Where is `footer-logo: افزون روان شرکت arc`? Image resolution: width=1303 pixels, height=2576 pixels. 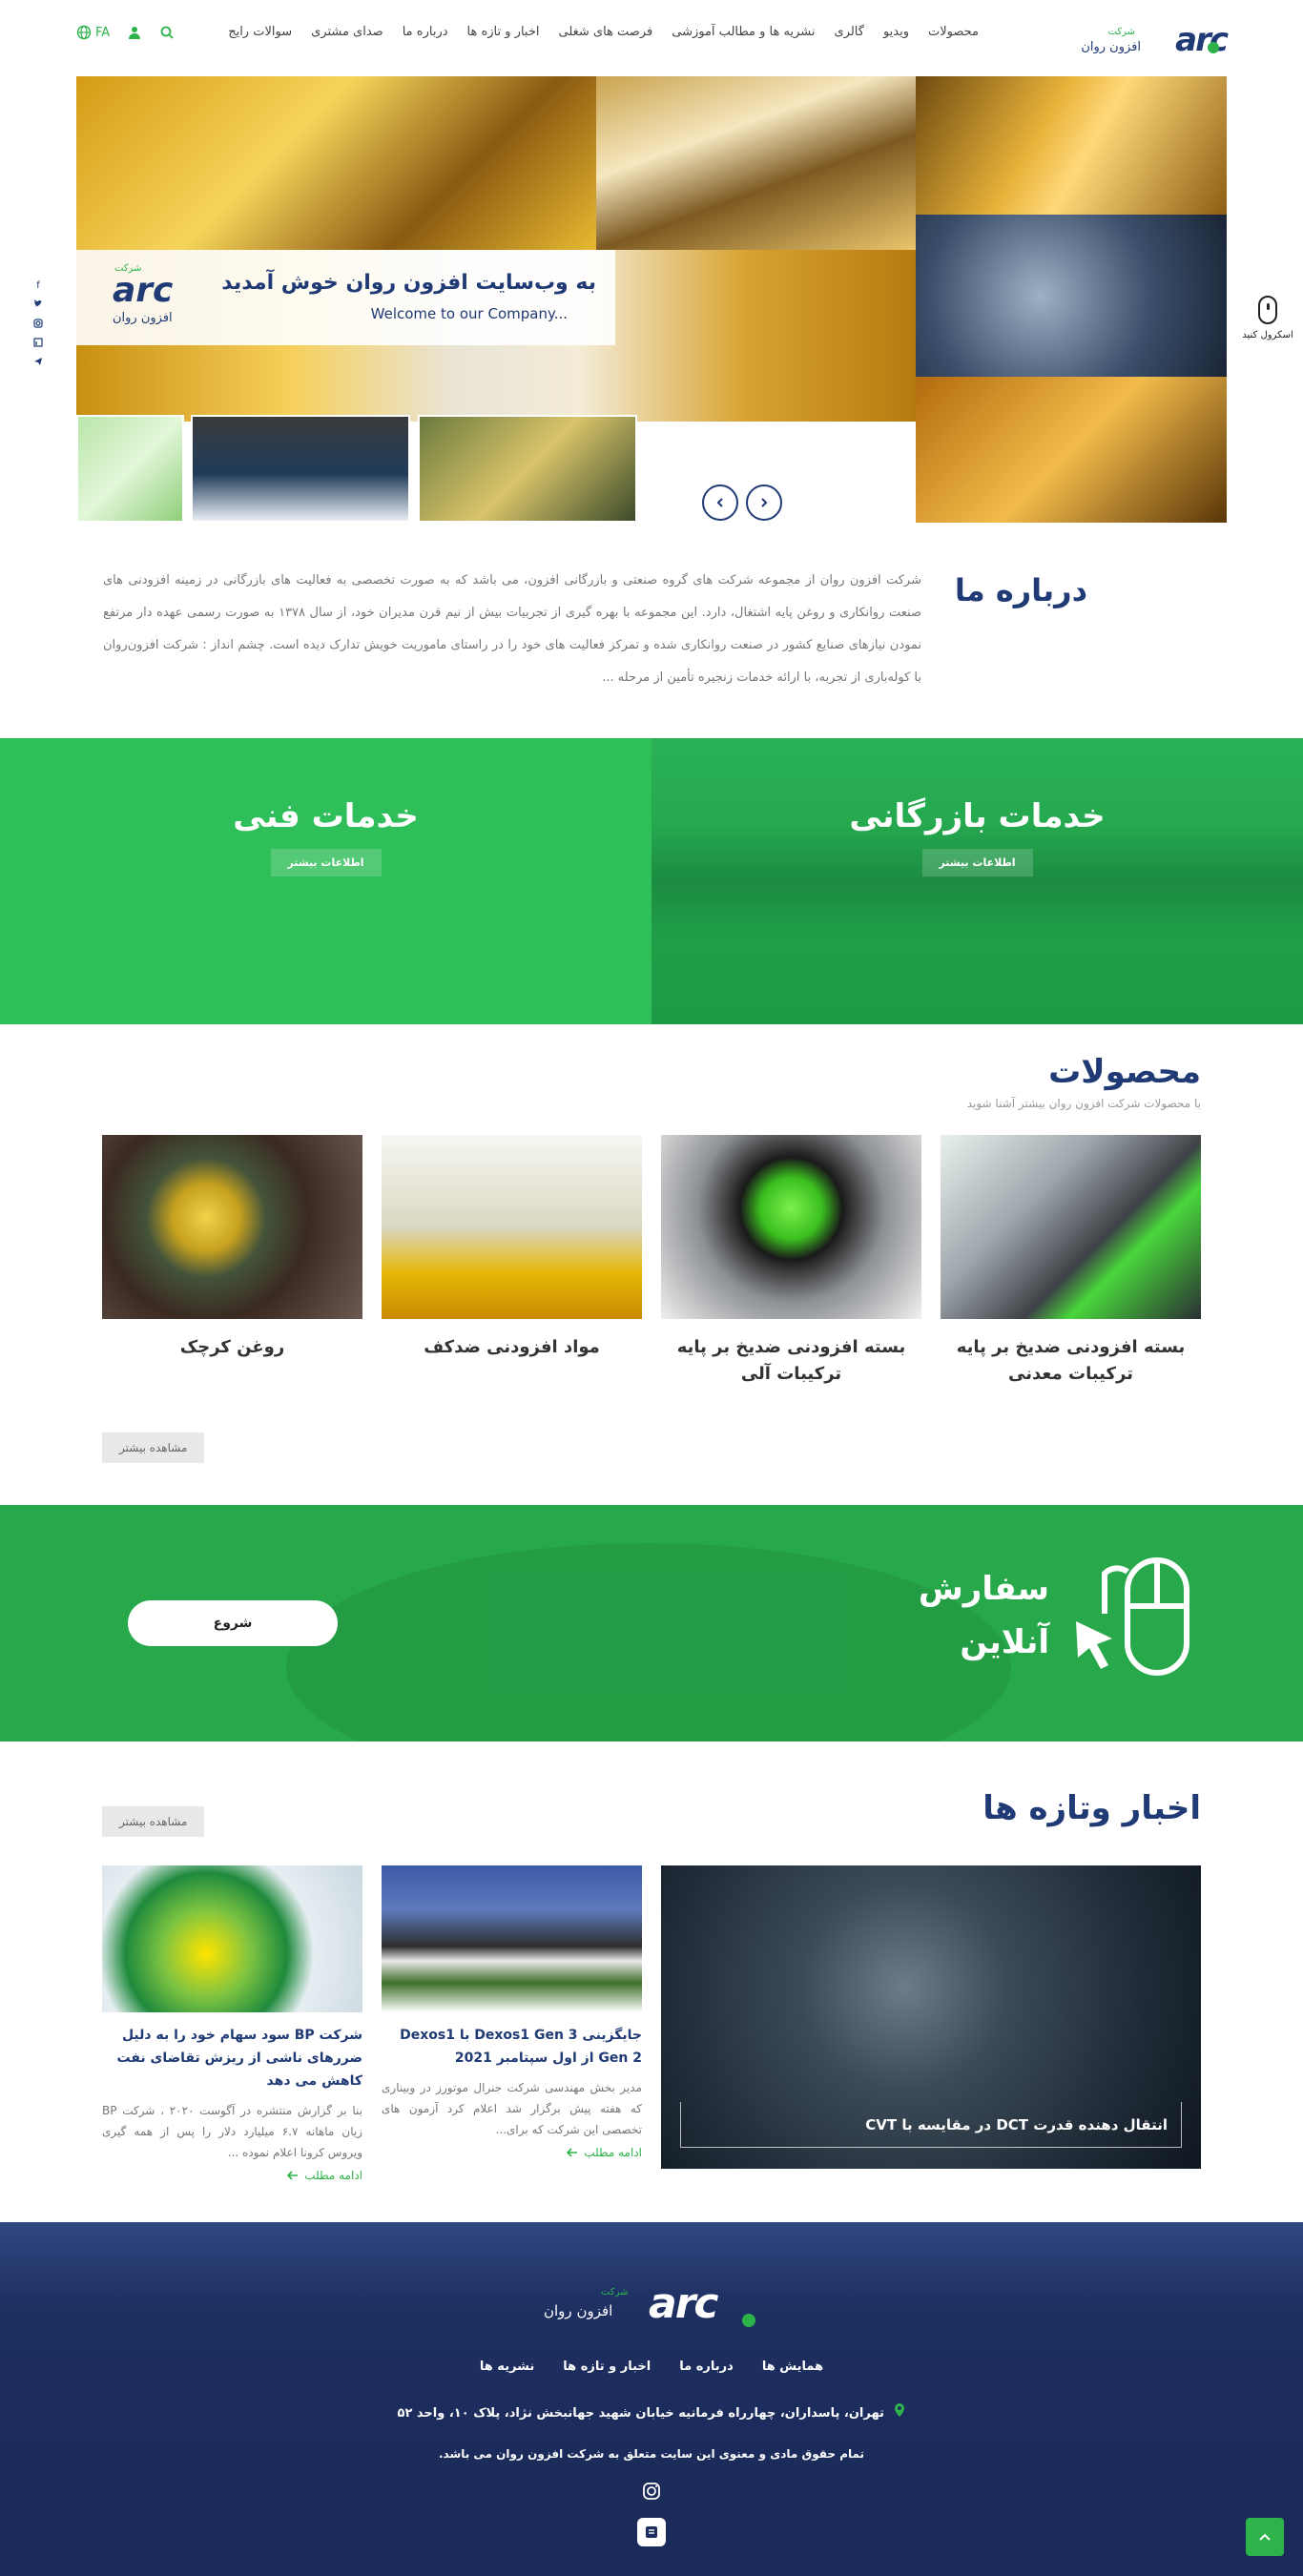
footer-logo: افزون روان شرکت arc is located at coordinates (653, 2308).